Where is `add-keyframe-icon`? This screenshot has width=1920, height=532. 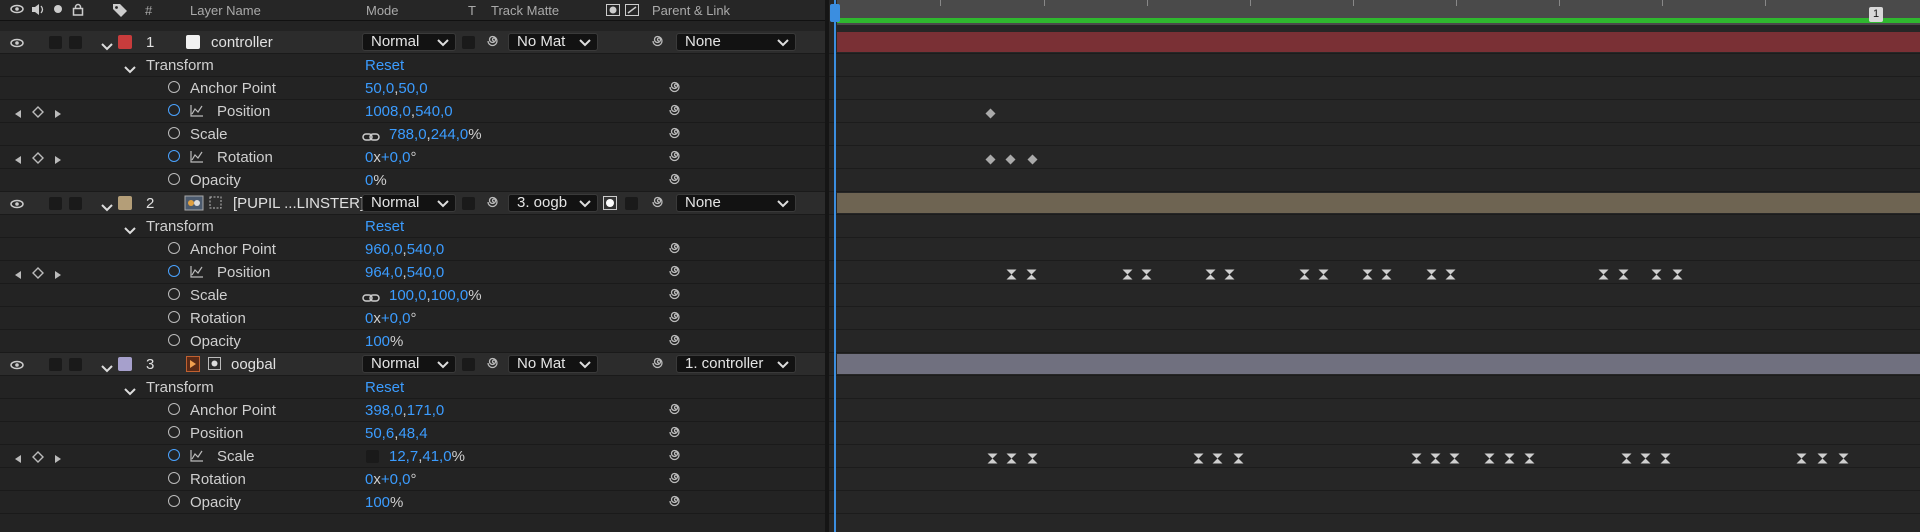 add-keyframe-icon is located at coordinates (38, 159).